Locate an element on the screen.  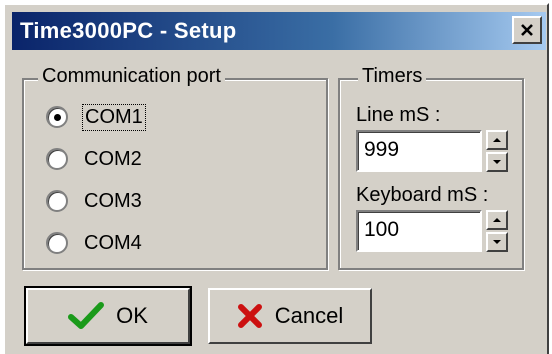
close-icon is located at coordinates (527, 30).